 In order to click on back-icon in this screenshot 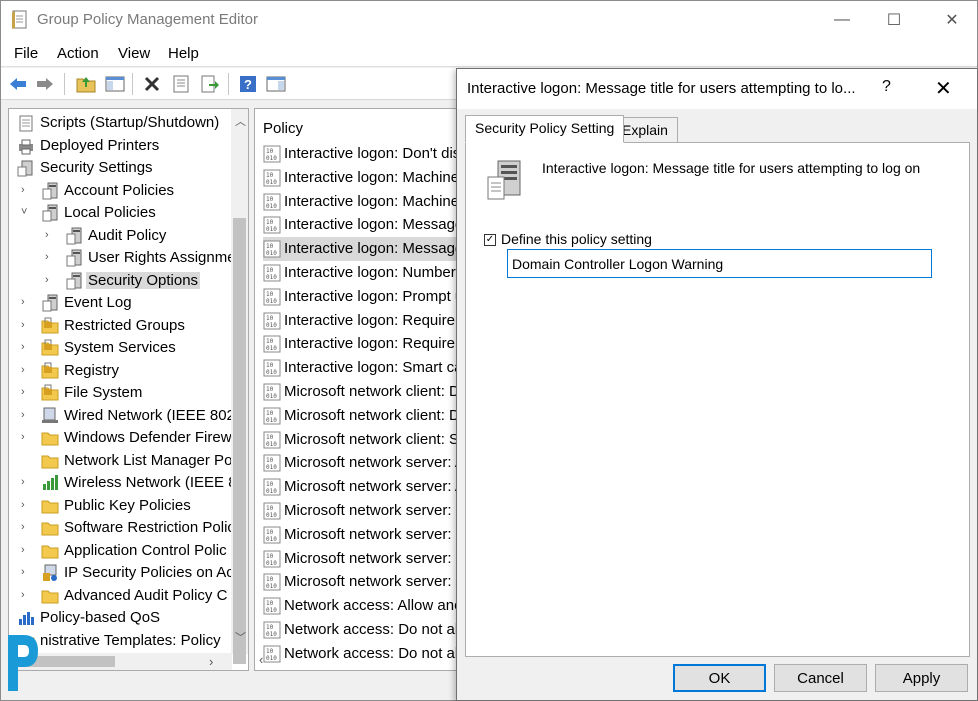, I will do `click(18, 84)`.